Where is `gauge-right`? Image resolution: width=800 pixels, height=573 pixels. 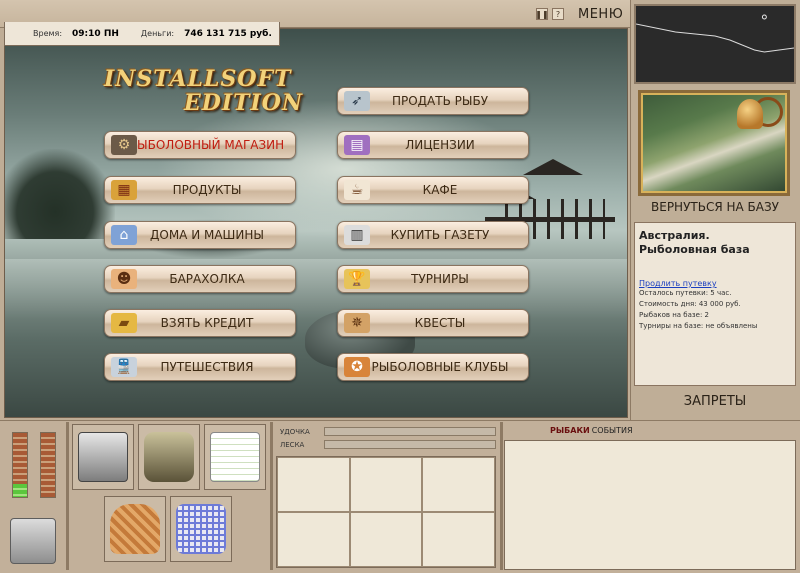 gauge-right is located at coordinates (48, 465).